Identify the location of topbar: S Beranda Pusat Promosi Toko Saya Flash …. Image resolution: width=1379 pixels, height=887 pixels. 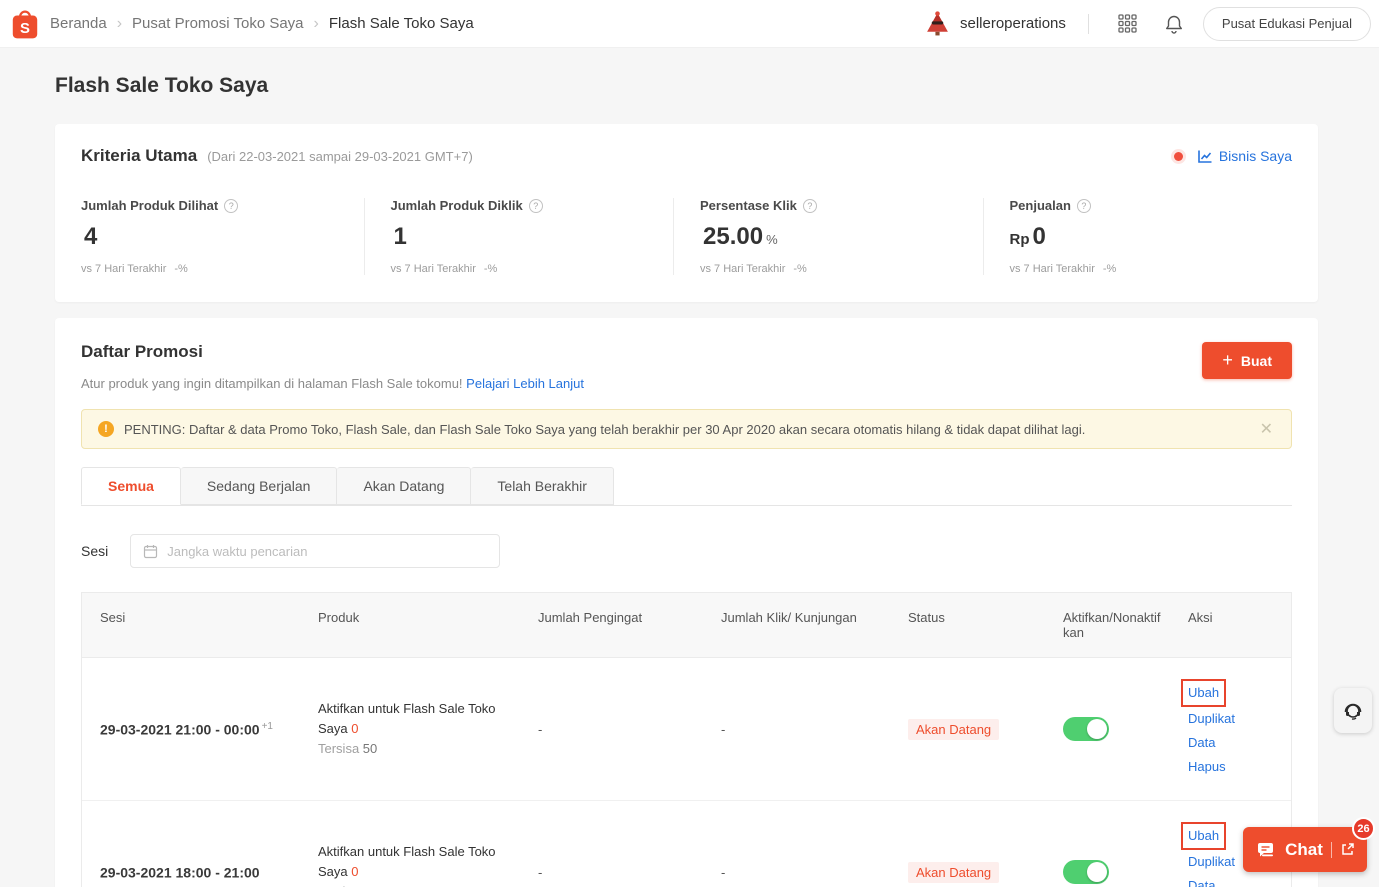
(689, 24).